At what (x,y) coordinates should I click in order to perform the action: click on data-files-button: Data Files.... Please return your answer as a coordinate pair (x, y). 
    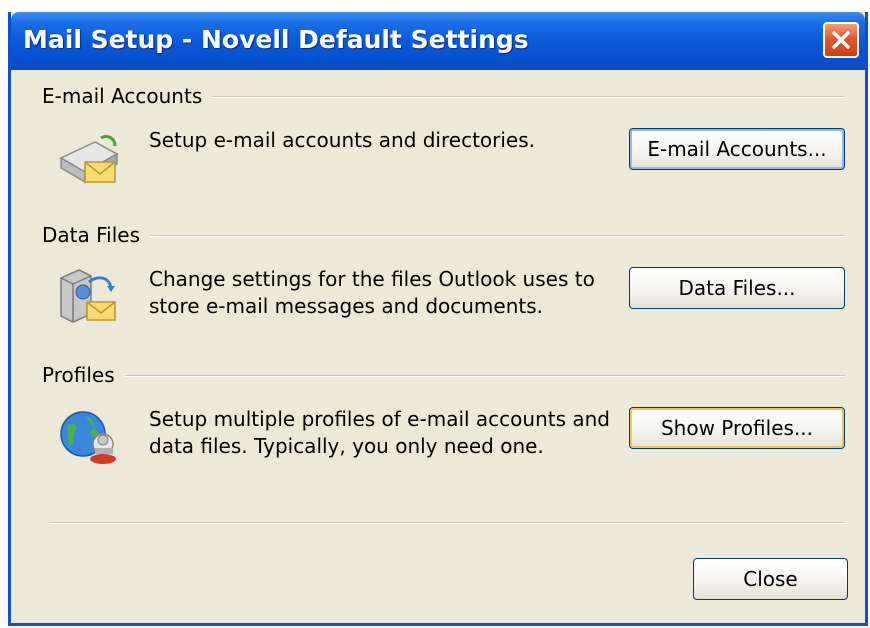
    Looking at the image, I should click on (737, 288).